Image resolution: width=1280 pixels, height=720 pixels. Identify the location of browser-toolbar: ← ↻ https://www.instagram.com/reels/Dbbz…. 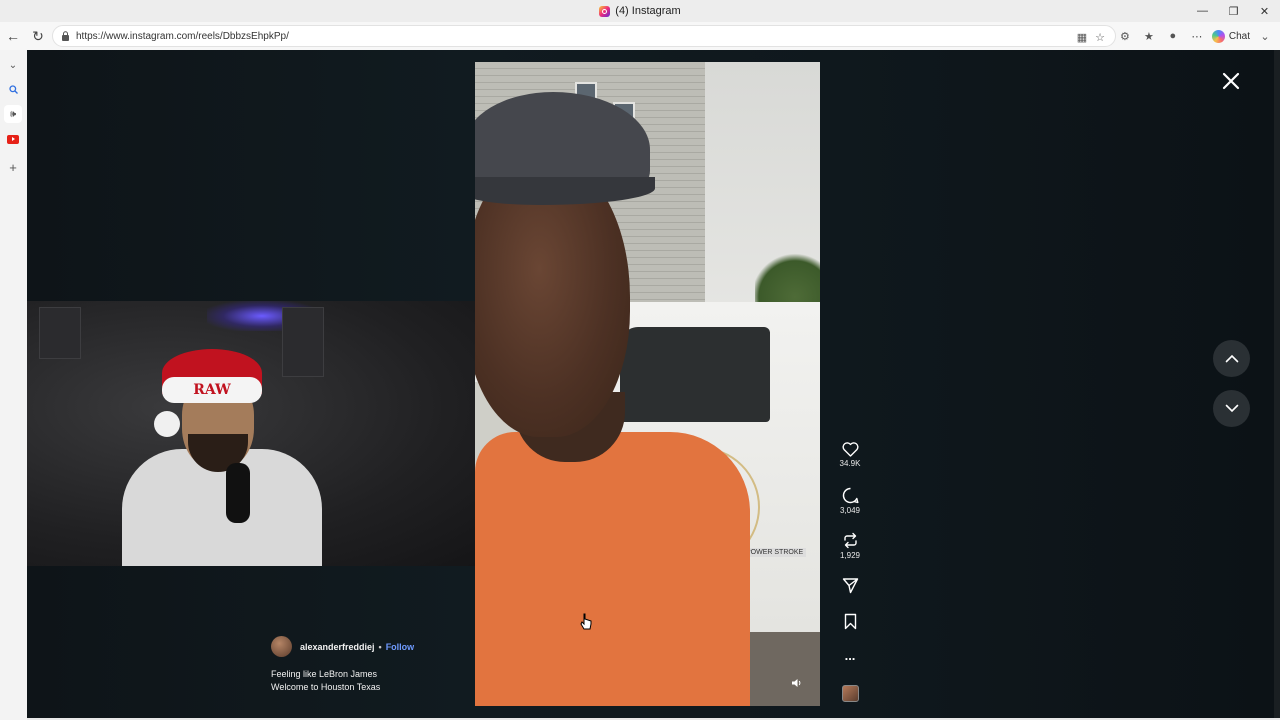
(640, 36).